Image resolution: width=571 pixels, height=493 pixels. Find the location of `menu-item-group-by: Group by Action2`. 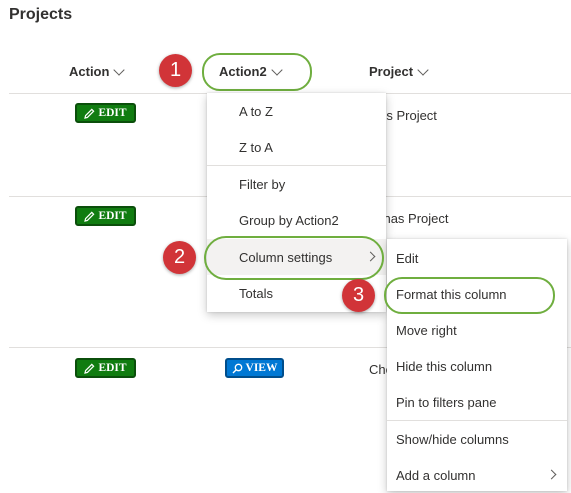

menu-item-group-by: Group by Action2 is located at coordinates (296, 220).